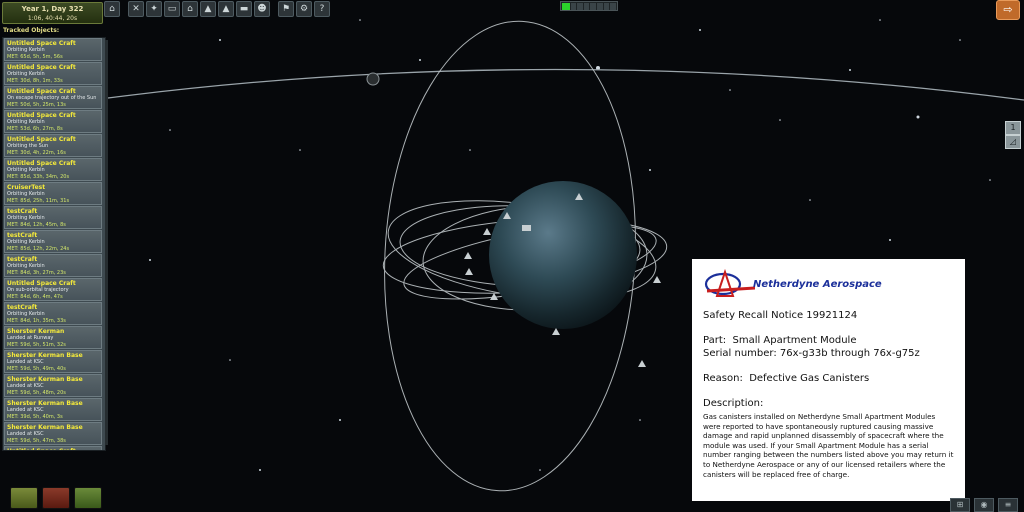 This screenshot has width=1024, height=512. What do you see at coordinates (35, 81) in the screenshot?
I see `tracked-item-met: MET: 30d, 8h, 1m, 33s` at bounding box center [35, 81].